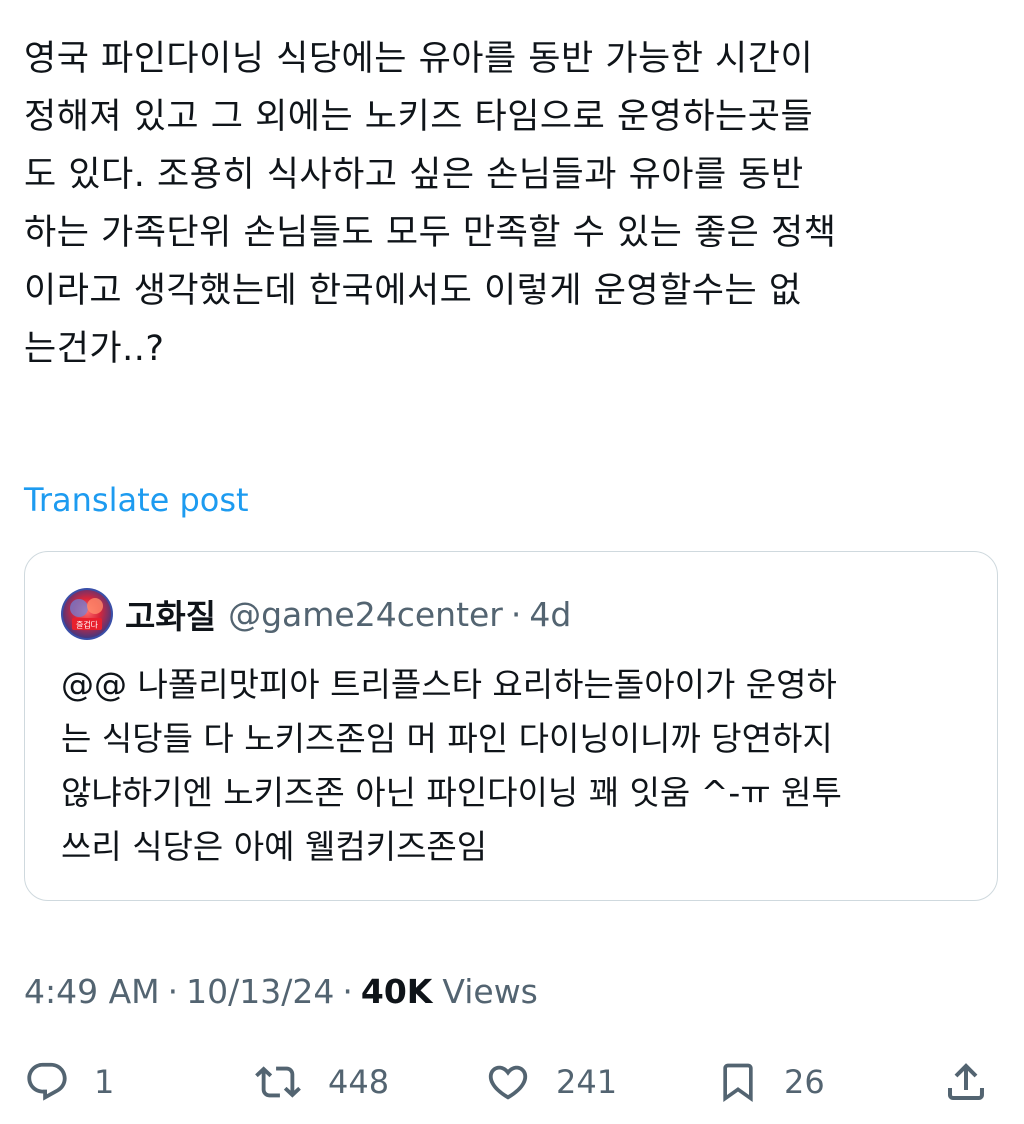 Image resolution: width=1024 pixels, height=1124 pixels. What do you see at coordinates (413, 291) in the screenshot?
I see `tweet-text-line: 이라고 생각했는데 한국에서도 이렇게 운영할수는 없` at bounding box center [413, 291].